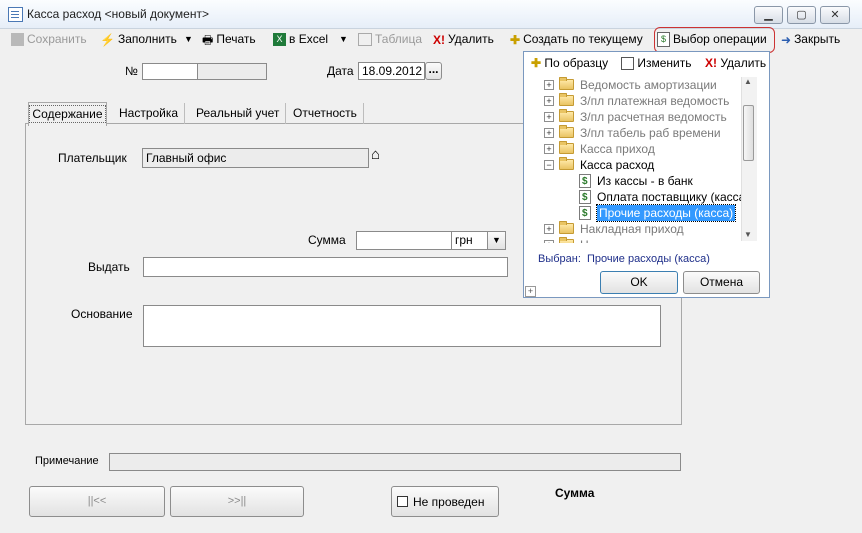  What do you see at coordinates (463, 39) in the screenshot?
I see `delete-button: X! Удалить` at bounding box center [463, 39].